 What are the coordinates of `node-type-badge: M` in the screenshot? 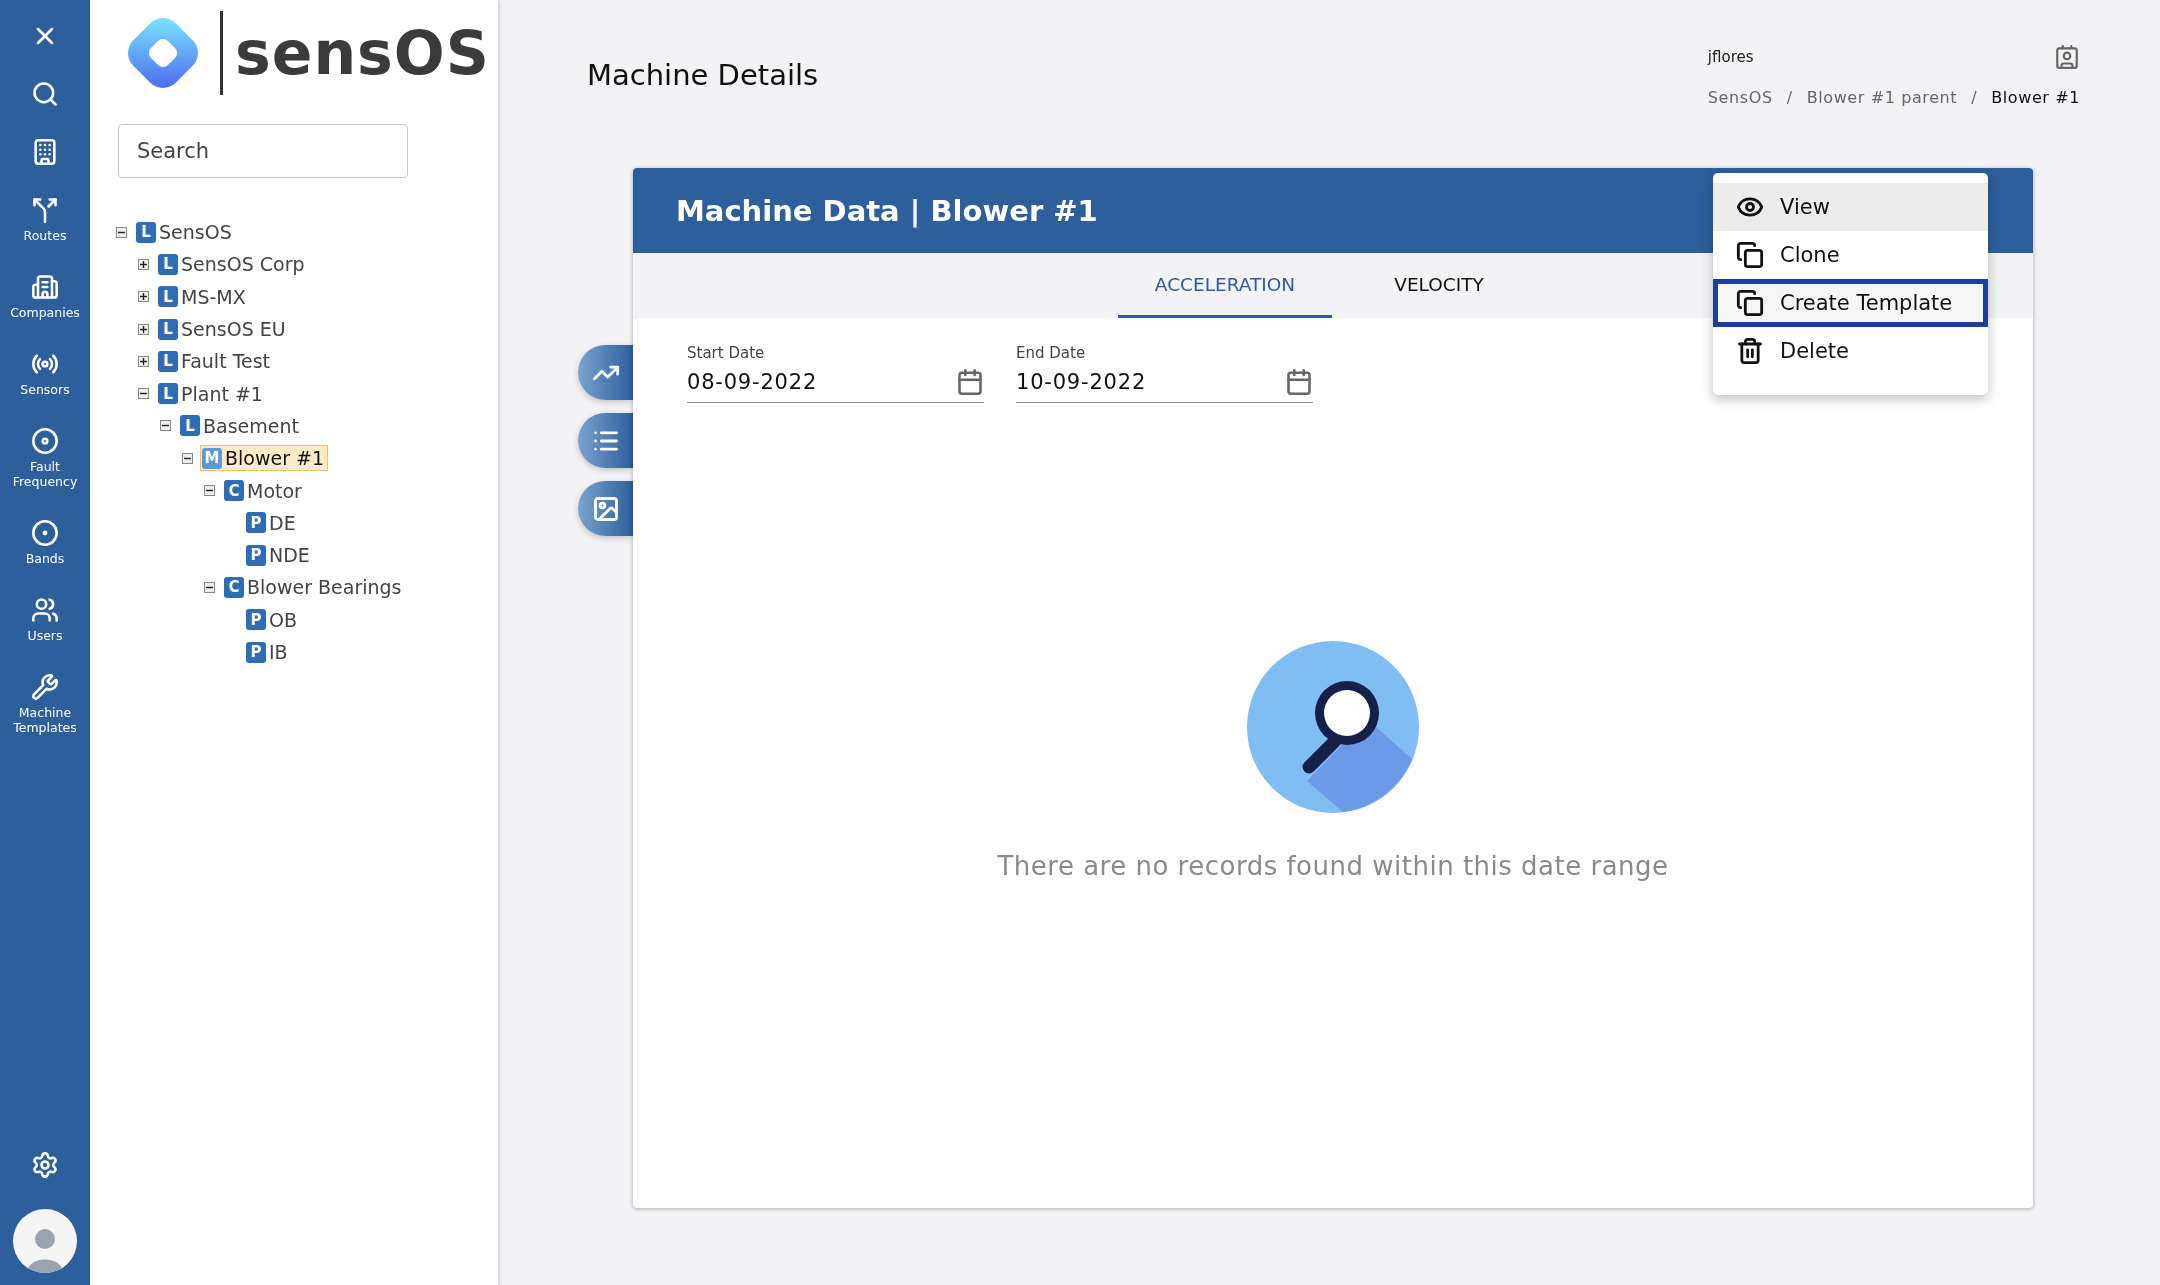 It's located at (212, 458).